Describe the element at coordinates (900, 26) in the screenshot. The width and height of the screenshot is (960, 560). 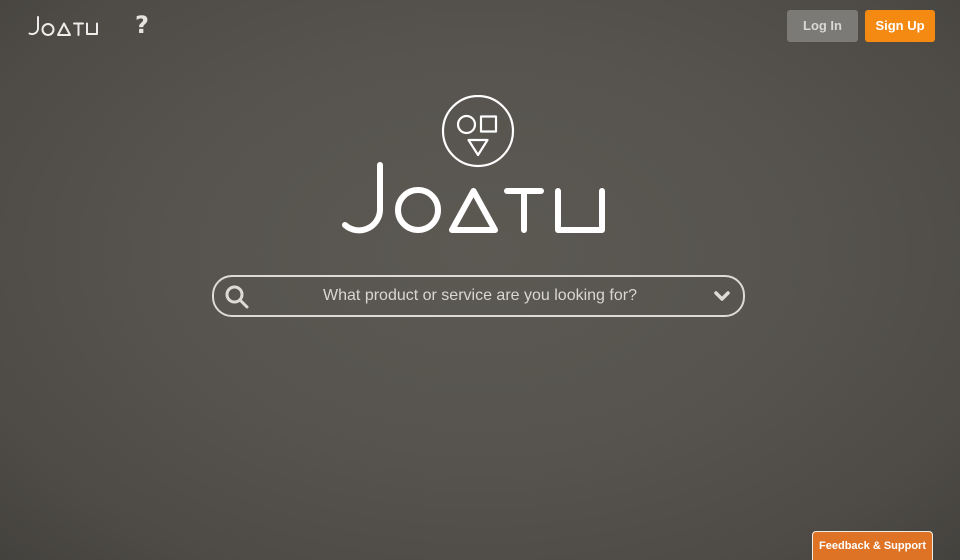
I see `signup-button: Sign Up` at that location.